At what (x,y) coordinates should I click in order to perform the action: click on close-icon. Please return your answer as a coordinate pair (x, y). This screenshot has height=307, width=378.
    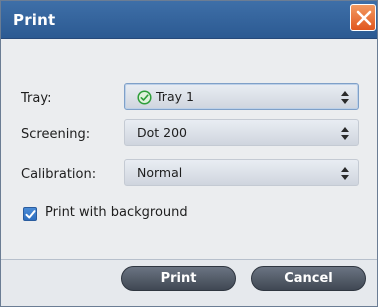
    Looking at the image, I should click on (364, 18).